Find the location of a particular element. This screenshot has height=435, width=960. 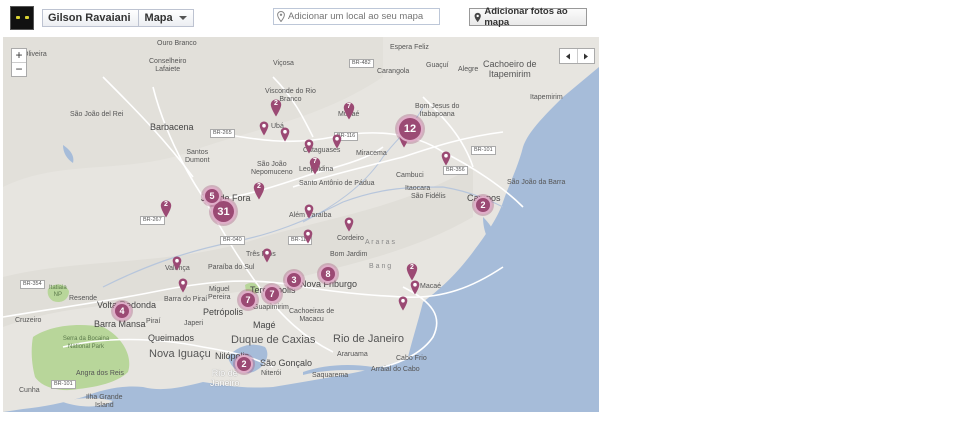

place-label: Paraíba do Sul is located at coordinates (231, 267).